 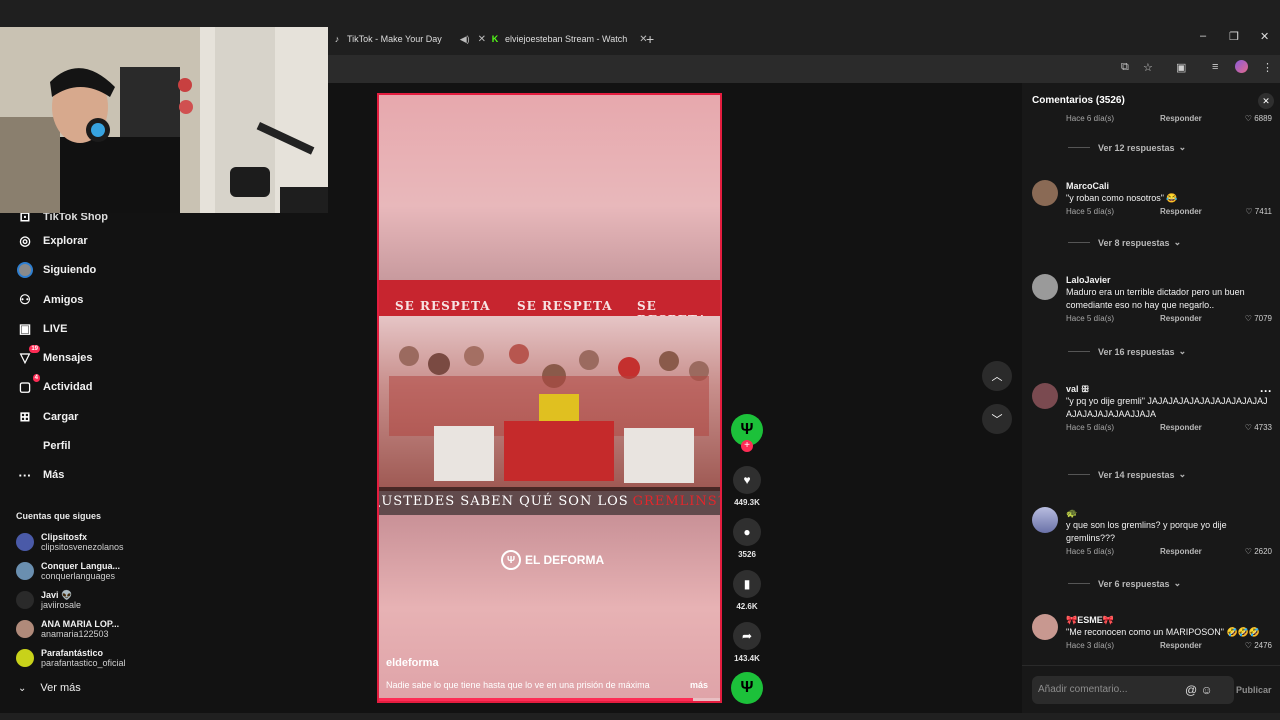 I want to click on sidebar-icon: ▣, so click(x=1181, y=67).